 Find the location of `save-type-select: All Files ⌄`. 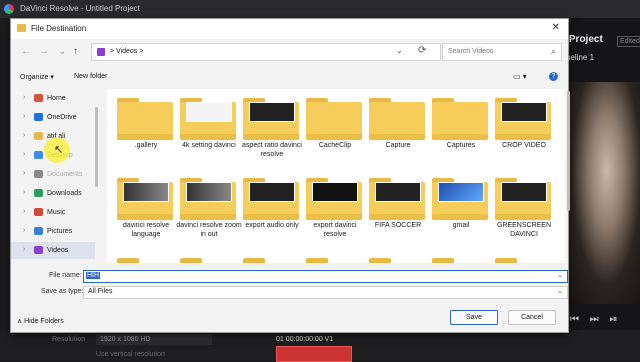

save-type-select: All Files ⌄ is located at coordinates (325, 292).